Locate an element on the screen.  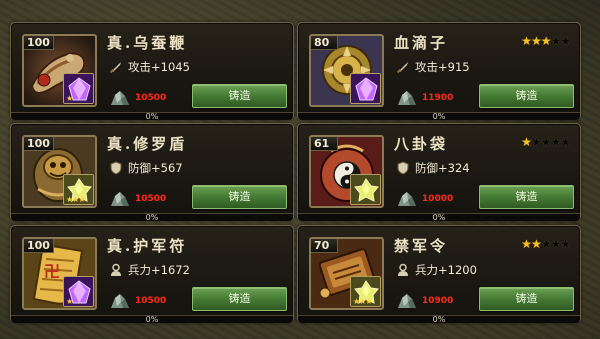
level-badge: 61 is located at coordinates (324, 144).